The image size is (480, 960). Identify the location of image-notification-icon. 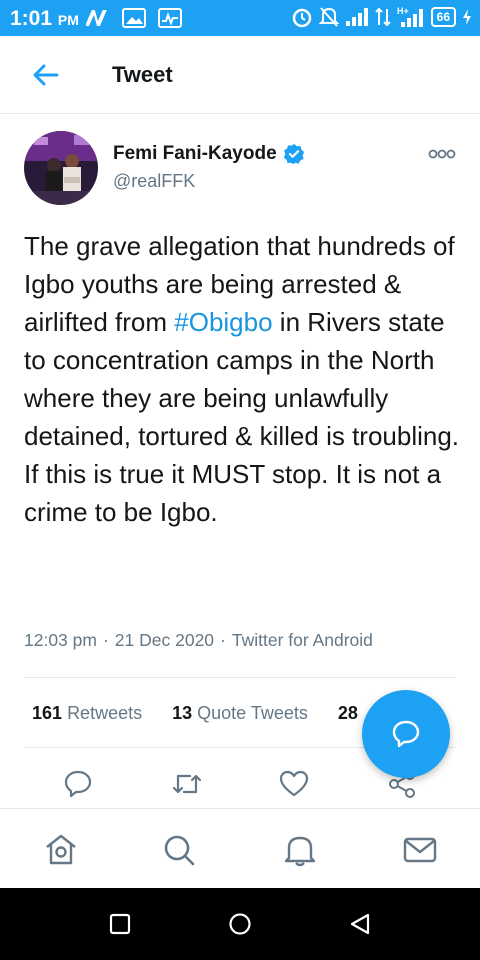
(134, 18).